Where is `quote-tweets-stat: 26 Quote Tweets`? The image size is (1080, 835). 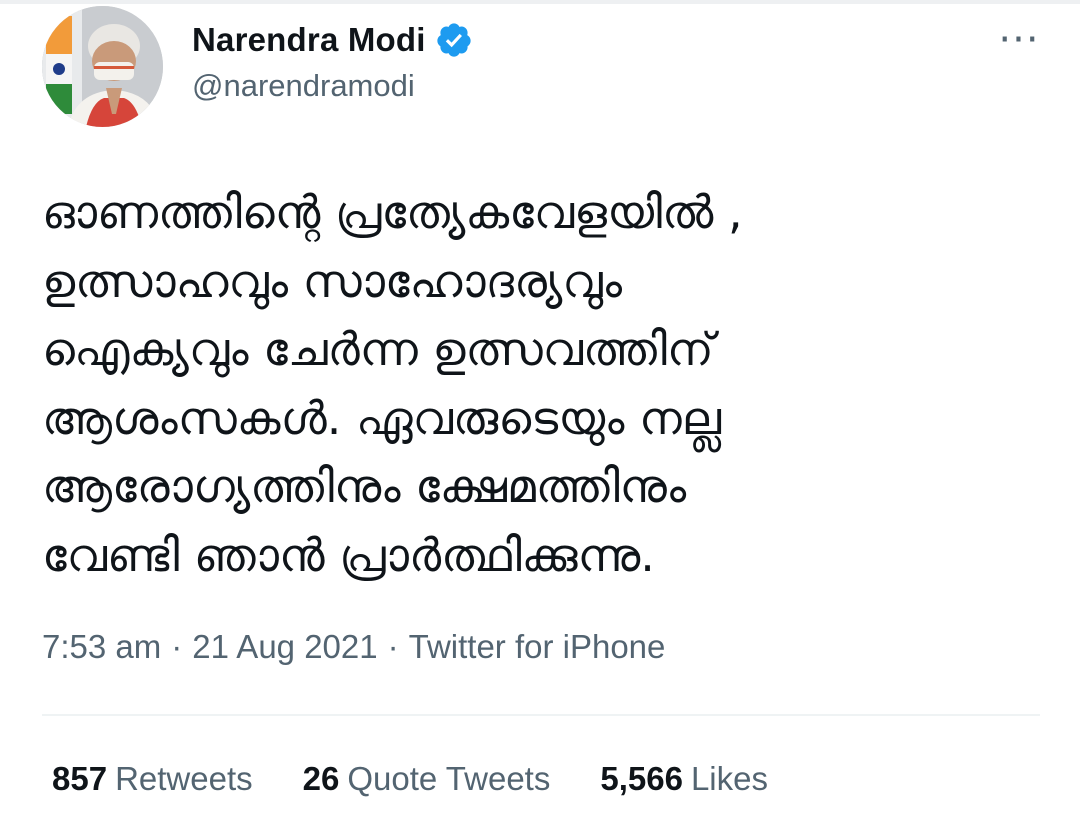 quote-tweets-stat: 26 Quote Tweets is located at coordinates (427, 779).